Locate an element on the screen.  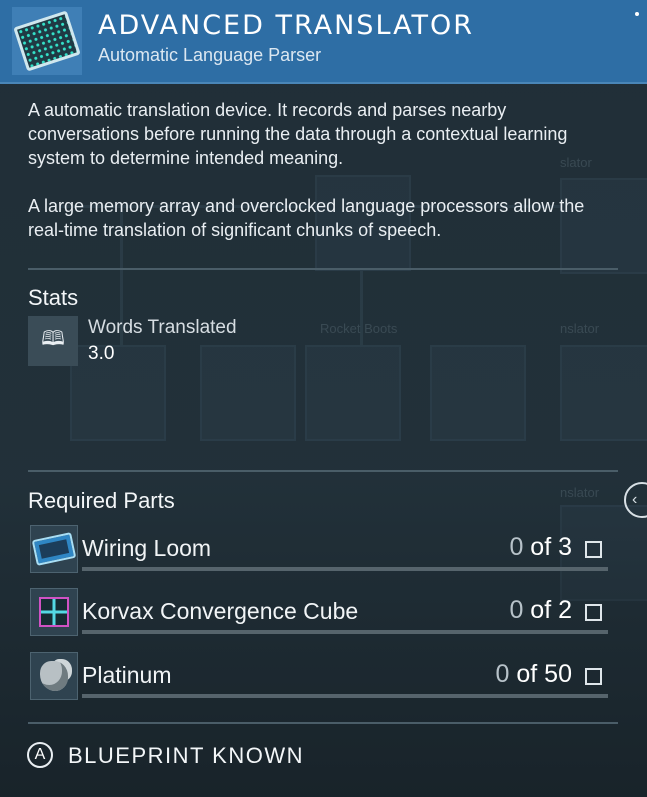
item-subtitle: Automatic Language Parser is located at coordinates (210, 55).